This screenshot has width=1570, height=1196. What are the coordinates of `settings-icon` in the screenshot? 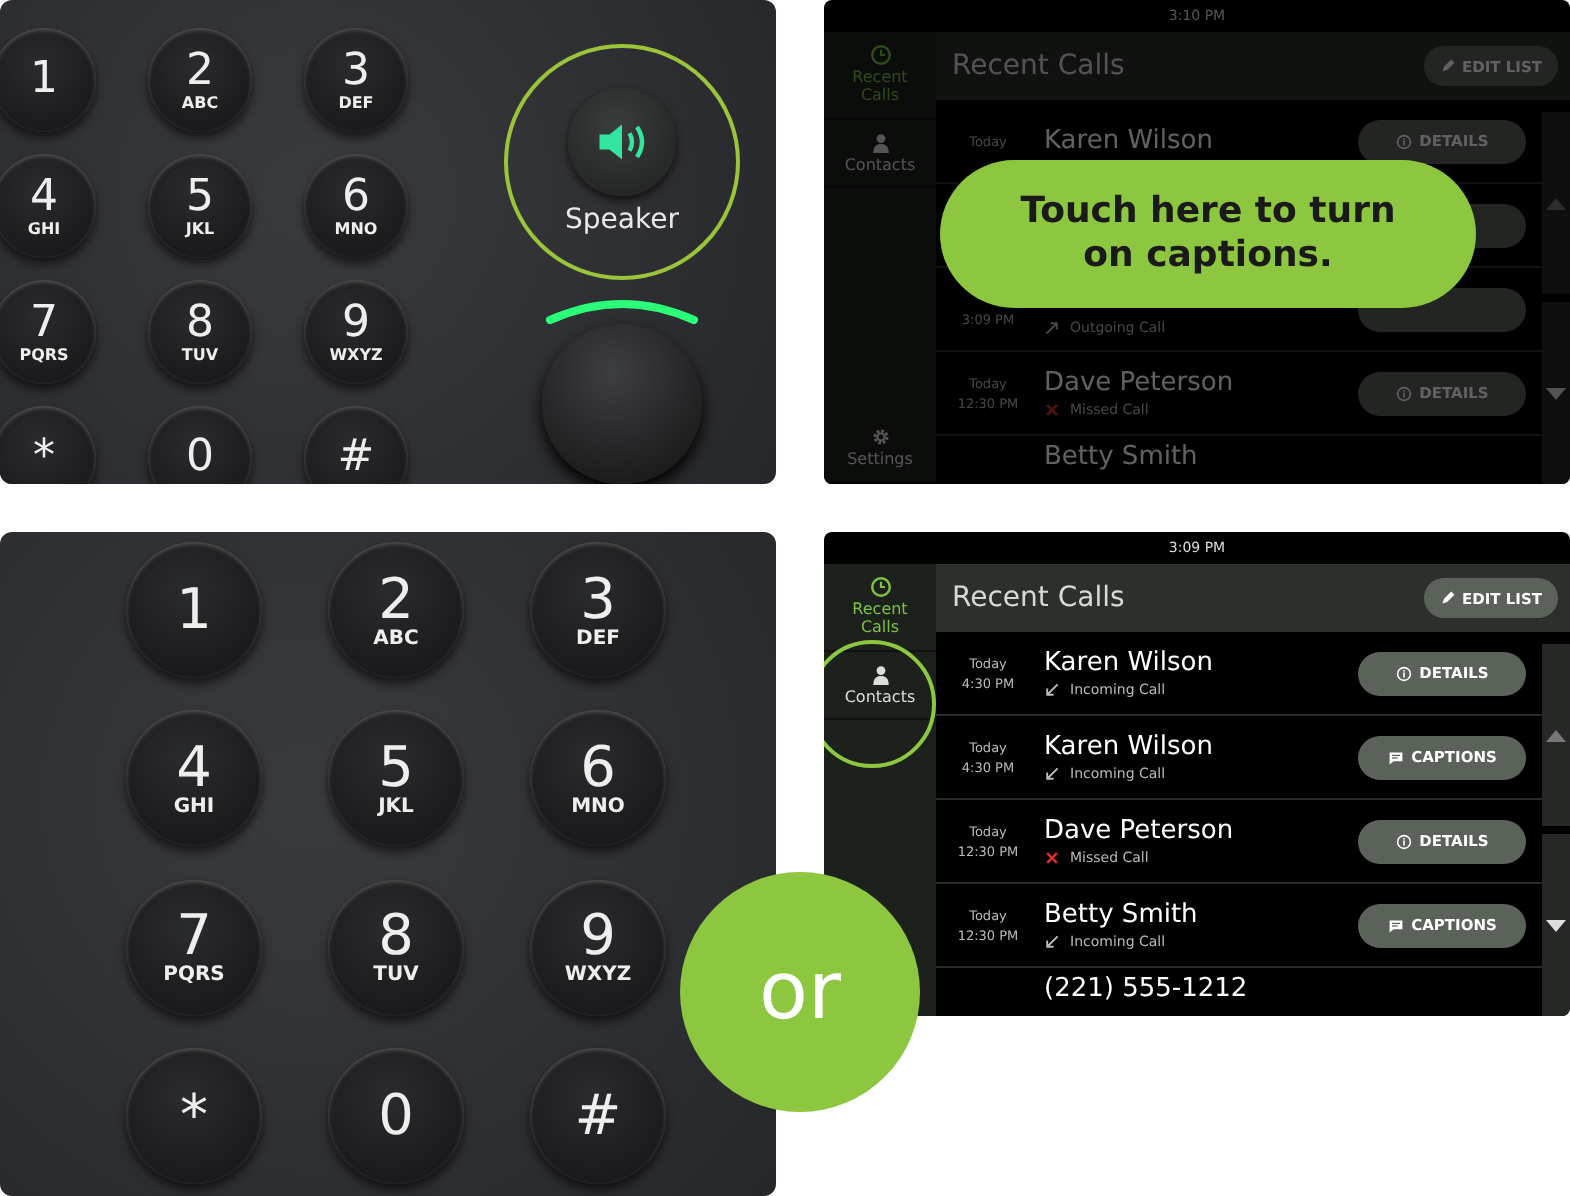 It's located at (880, 437).